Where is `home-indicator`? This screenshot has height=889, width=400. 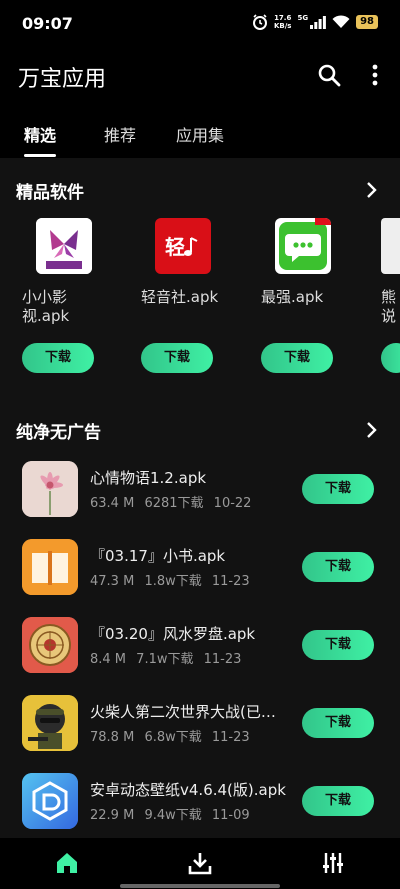 home-indicator is located at coordinates (200, 886).